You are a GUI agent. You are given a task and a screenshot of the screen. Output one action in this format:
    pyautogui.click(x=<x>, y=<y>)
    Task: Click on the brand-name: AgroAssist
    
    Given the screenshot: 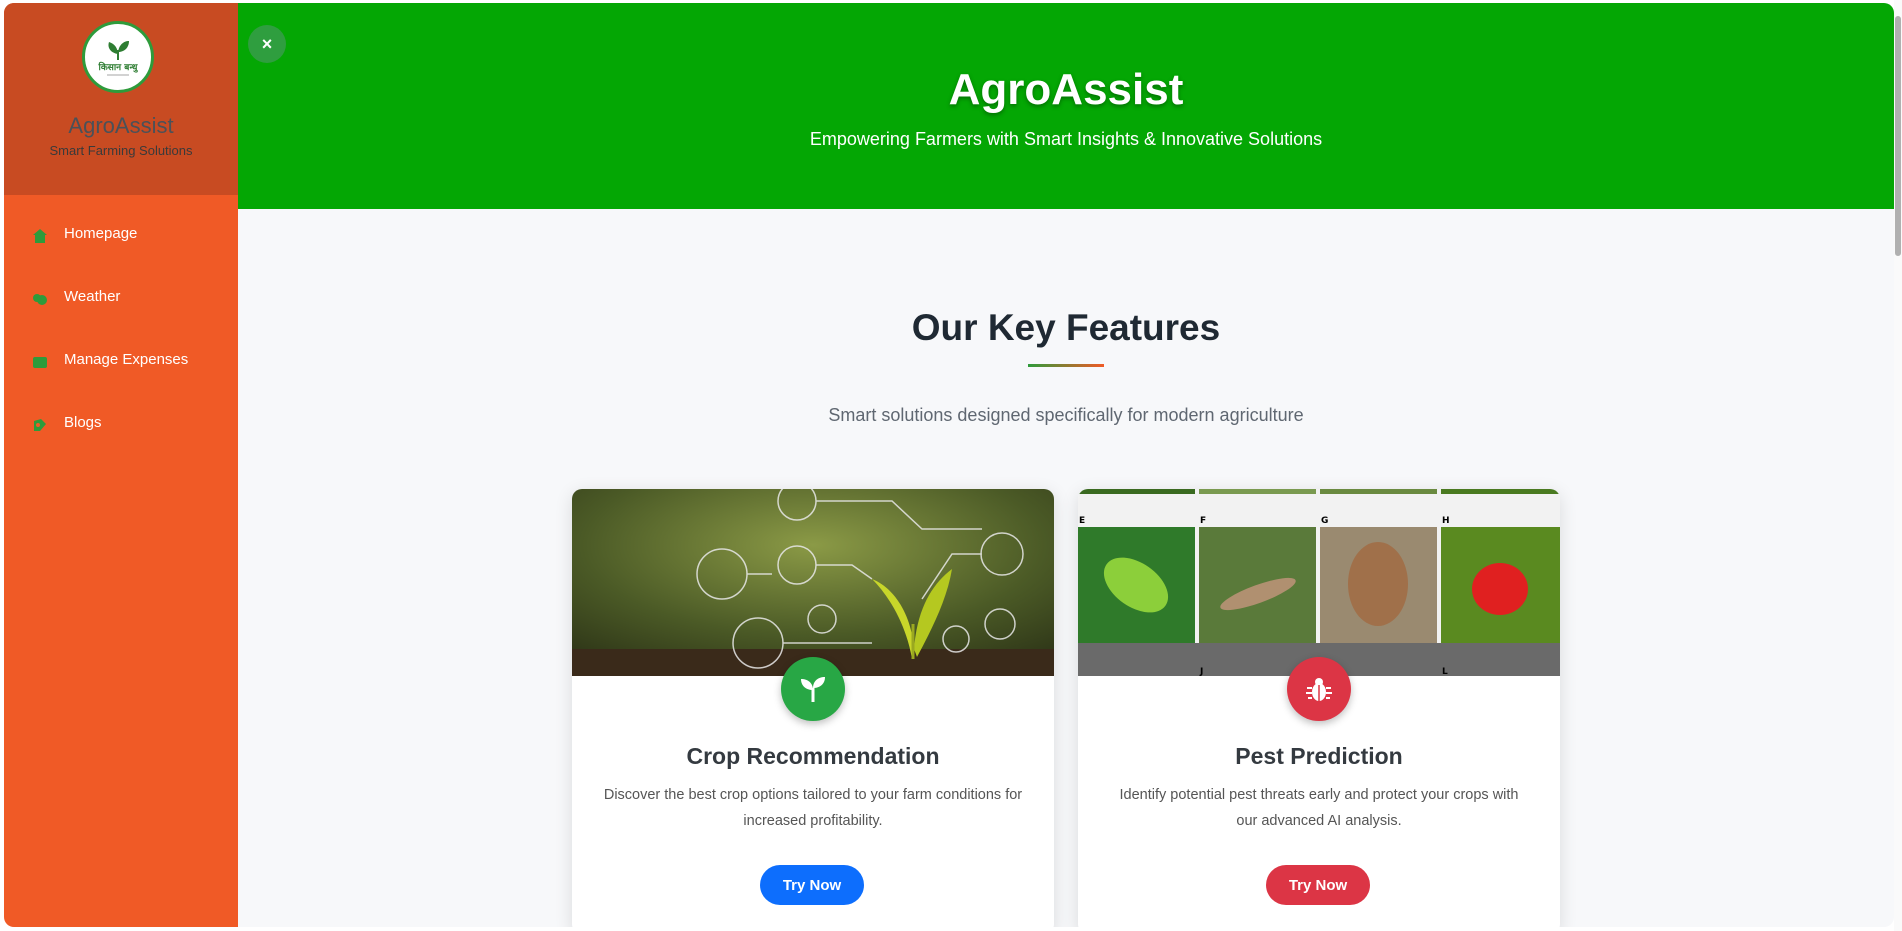 What is the action you would take?
    pyautogui.click(x=121, y=125)
    